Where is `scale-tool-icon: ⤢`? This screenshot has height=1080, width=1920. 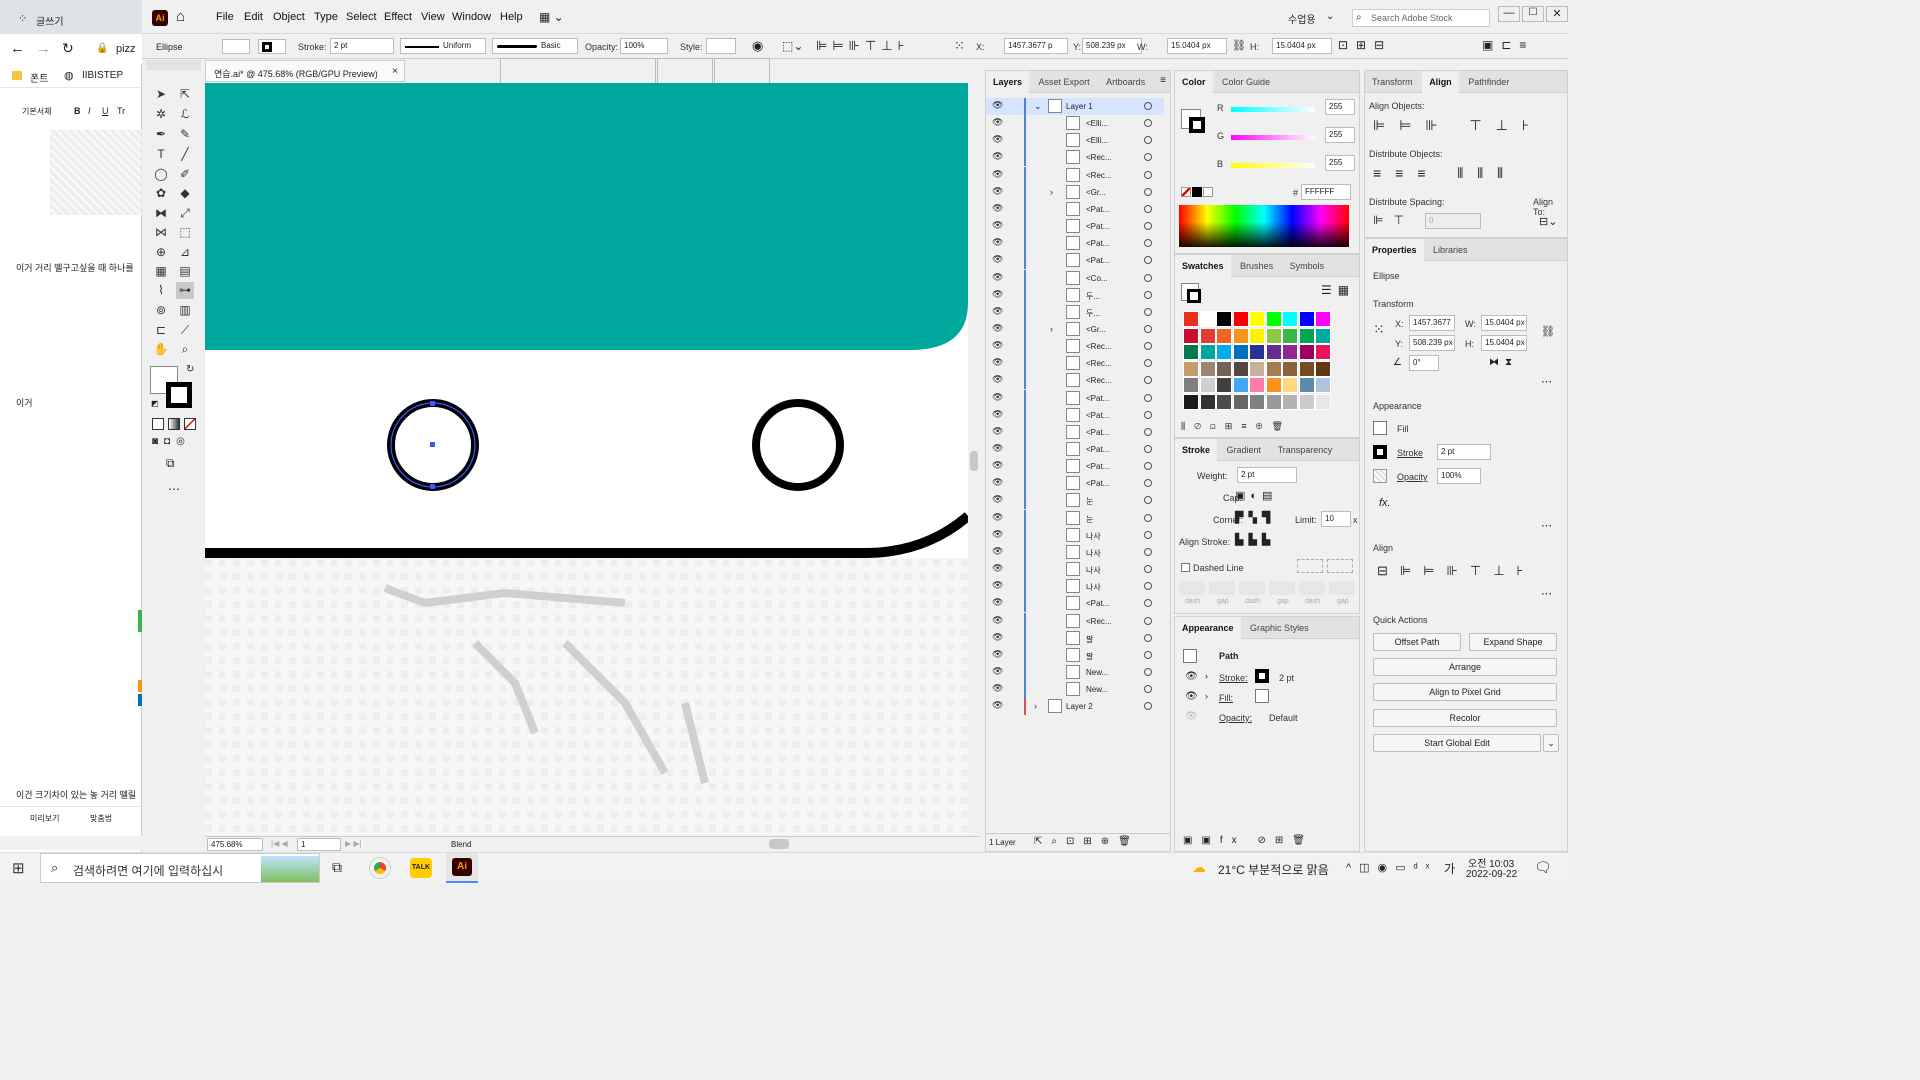 scale-tool-icon: ⤢ is located at coordinates (185, 213).